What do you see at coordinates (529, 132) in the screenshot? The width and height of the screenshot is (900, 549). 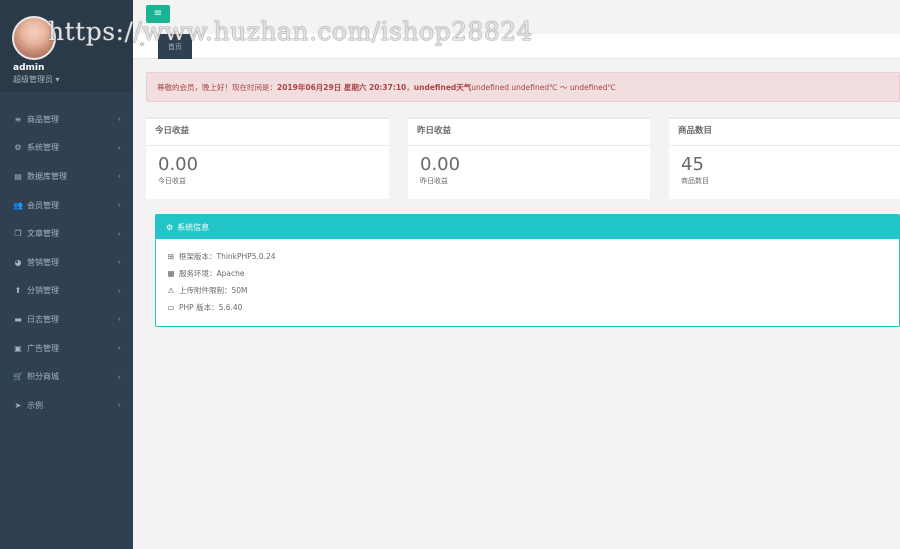 I see `card-title: 昨日收益` at bounding box center [529, 132].